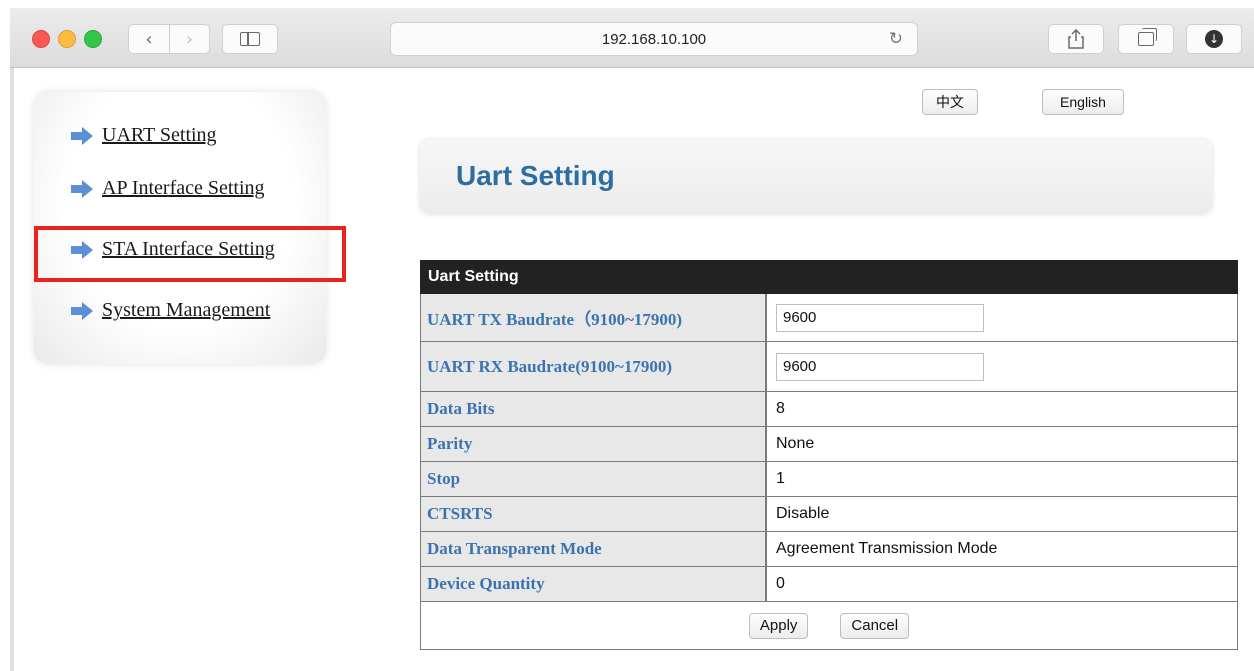  Describe the element at coordinates (1002, 584) in the screenshot. I see `device-quantity-value: 0` at that location.